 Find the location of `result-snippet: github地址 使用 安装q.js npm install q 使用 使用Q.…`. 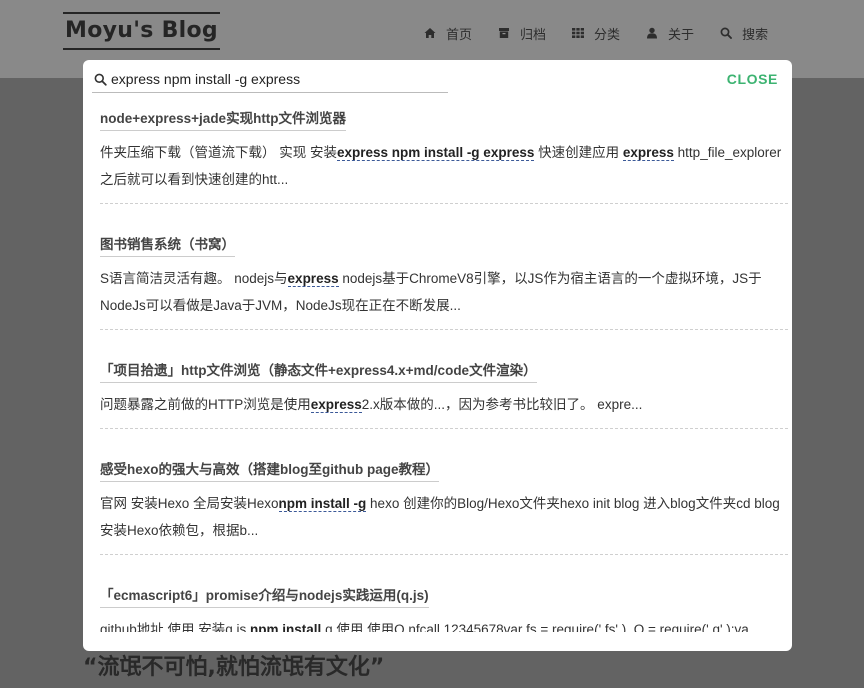

result-snippet: github地址 使用 安装q.js npm install q 使用 使用Q.… is located at coordinates (442, 624).